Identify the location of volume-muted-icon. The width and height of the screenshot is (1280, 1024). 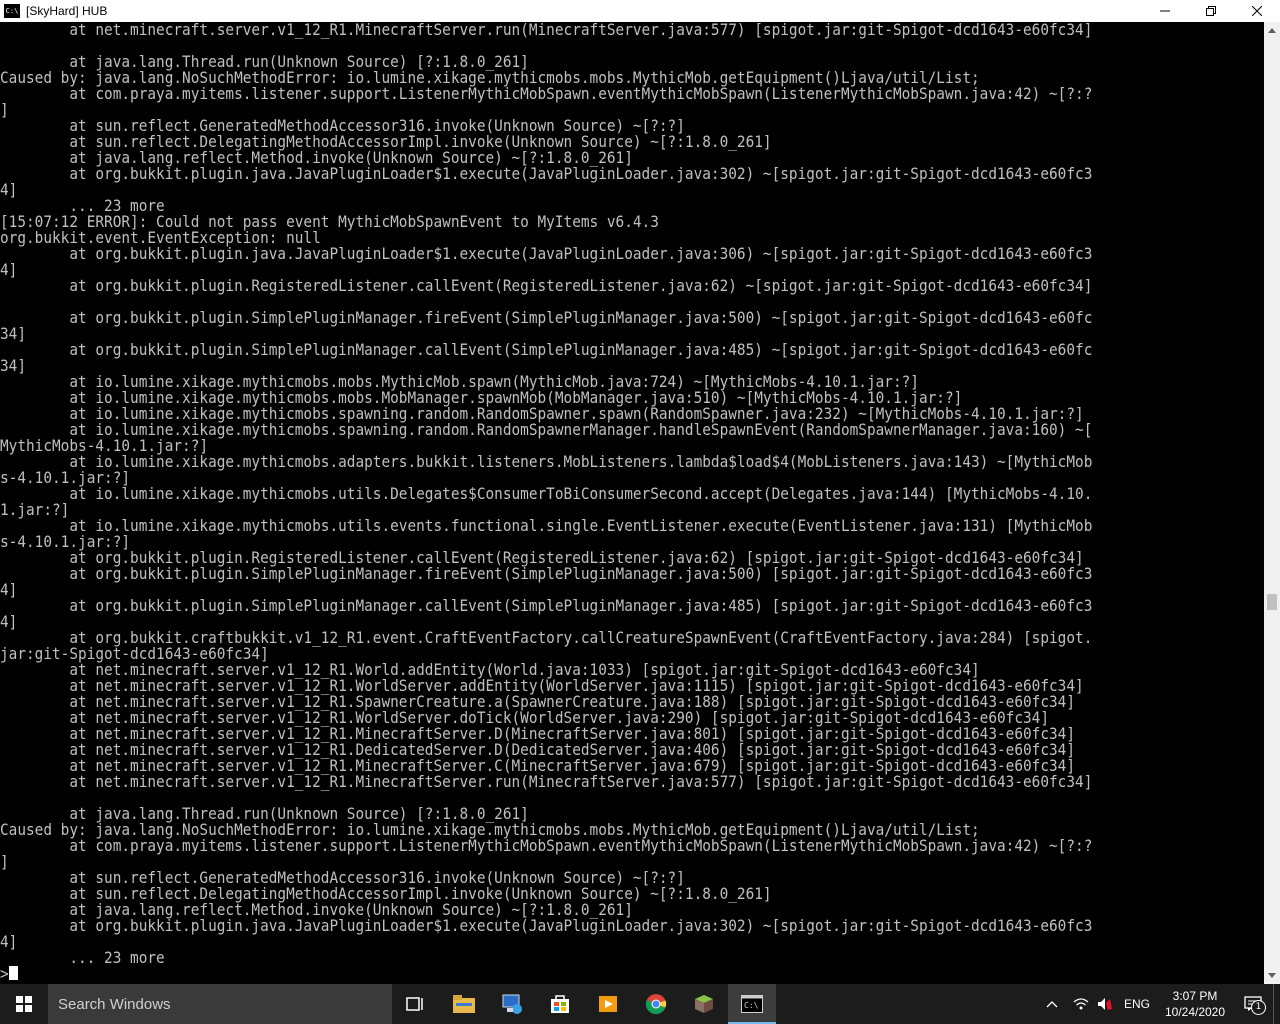
(1105, 1004).